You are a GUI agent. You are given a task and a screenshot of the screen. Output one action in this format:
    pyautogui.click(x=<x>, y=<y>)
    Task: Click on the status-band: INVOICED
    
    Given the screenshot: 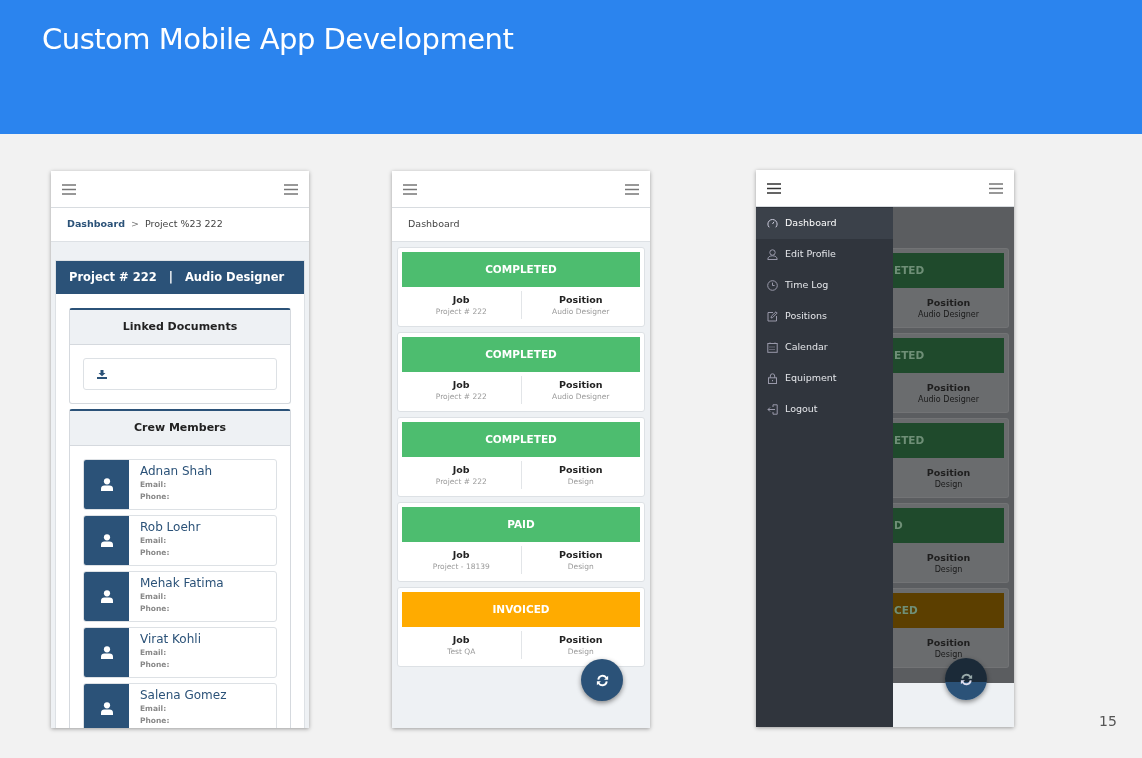 What is the action you would take?
    pyautogui.click(x=521, y=609)
    